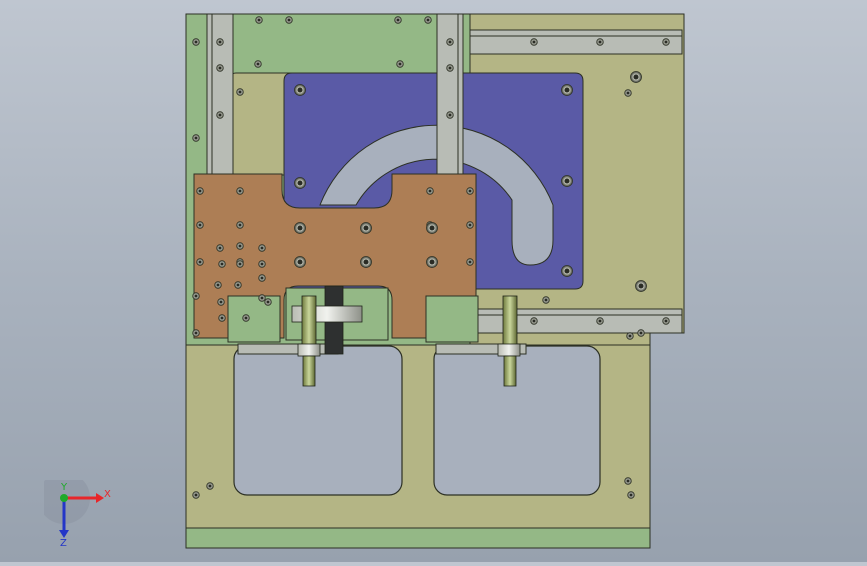 Image resolution: width=867 pixels, height=566 pixels. What do you see at coordinates (100, 498) in the screenshot?
I see `x-arrow-head` at bounding box center [100, 498].